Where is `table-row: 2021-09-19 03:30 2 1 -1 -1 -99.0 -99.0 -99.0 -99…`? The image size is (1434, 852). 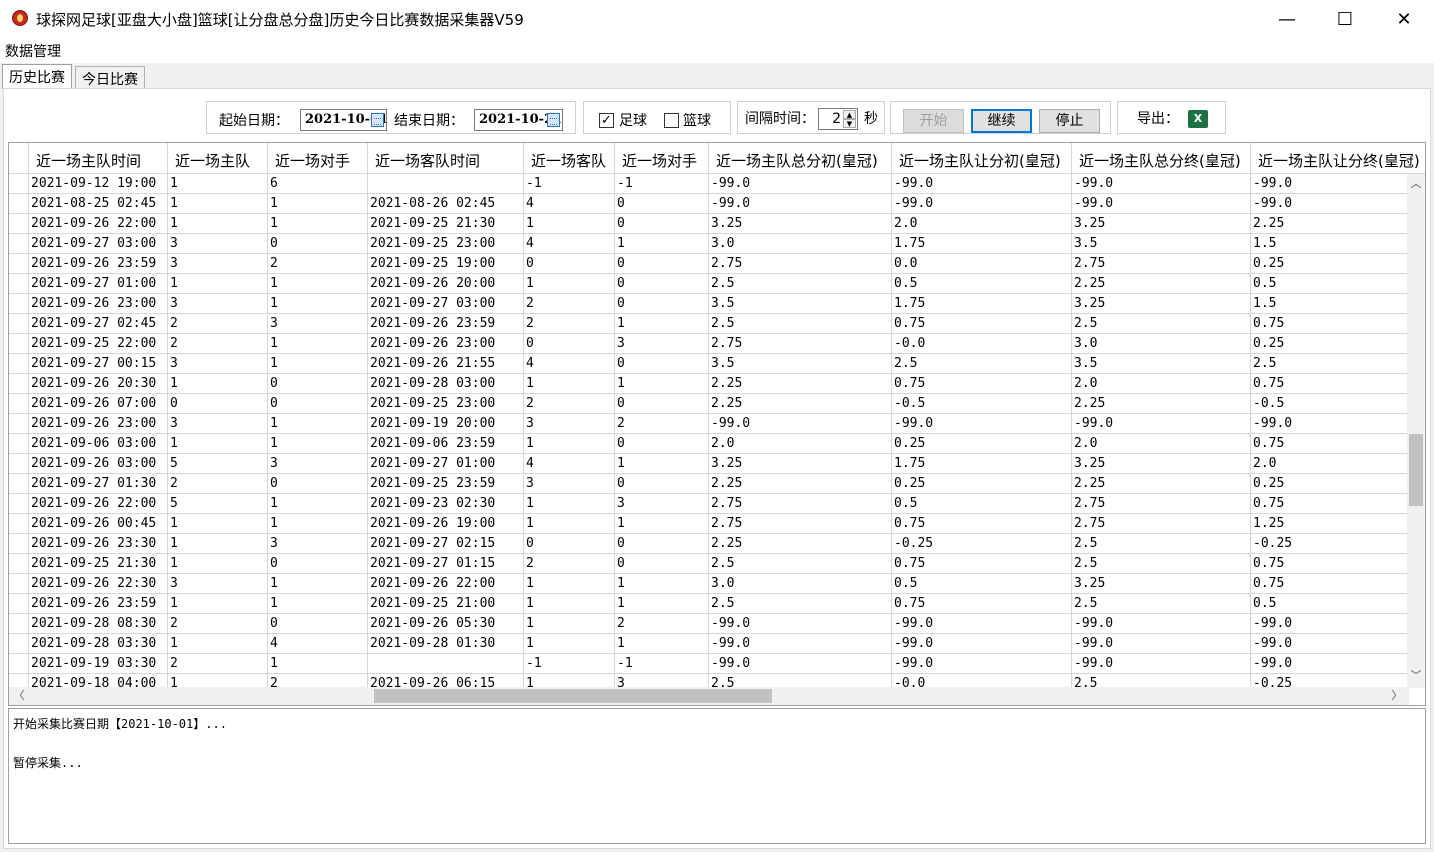
table-row: 2021-09-19 03:30 2 1 -1 -1 -99.0 -99.0 -99.0 -99… is located at coordinates (709, 664).